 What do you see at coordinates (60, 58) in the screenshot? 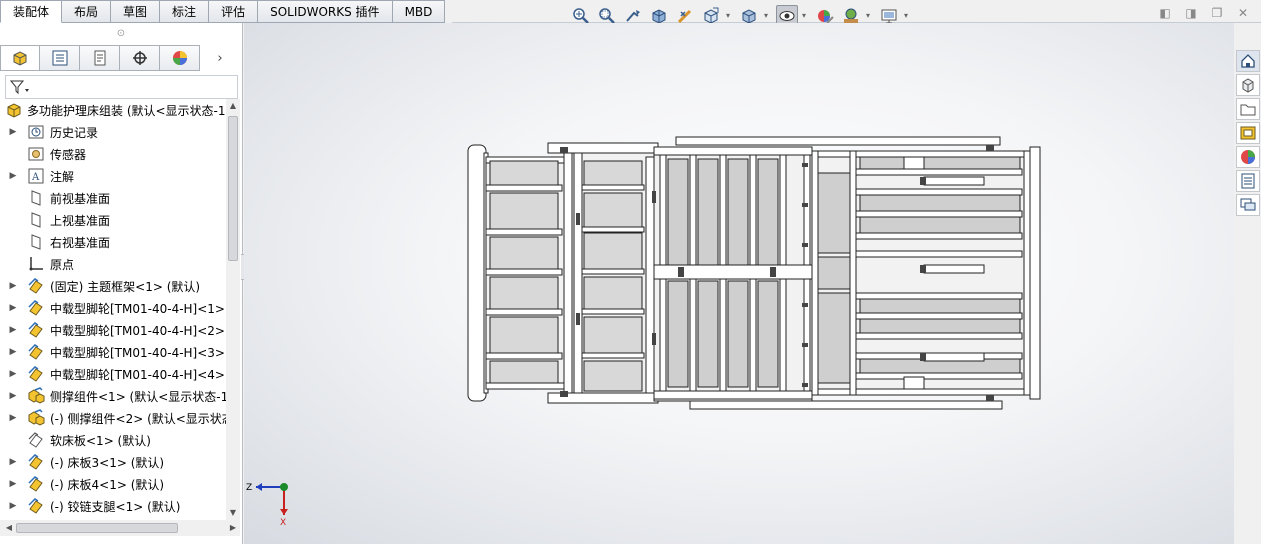
I see `propertymanager-icon` at bounding box center [60, 58].